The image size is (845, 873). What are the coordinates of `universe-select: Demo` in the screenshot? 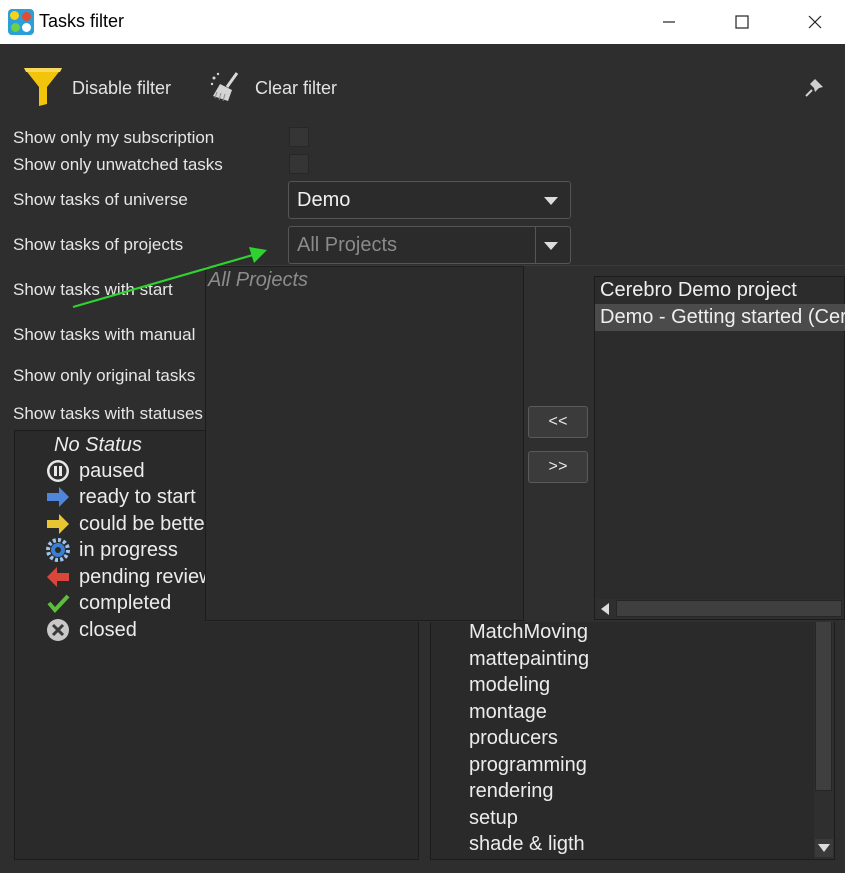 It's located at (429, 200).